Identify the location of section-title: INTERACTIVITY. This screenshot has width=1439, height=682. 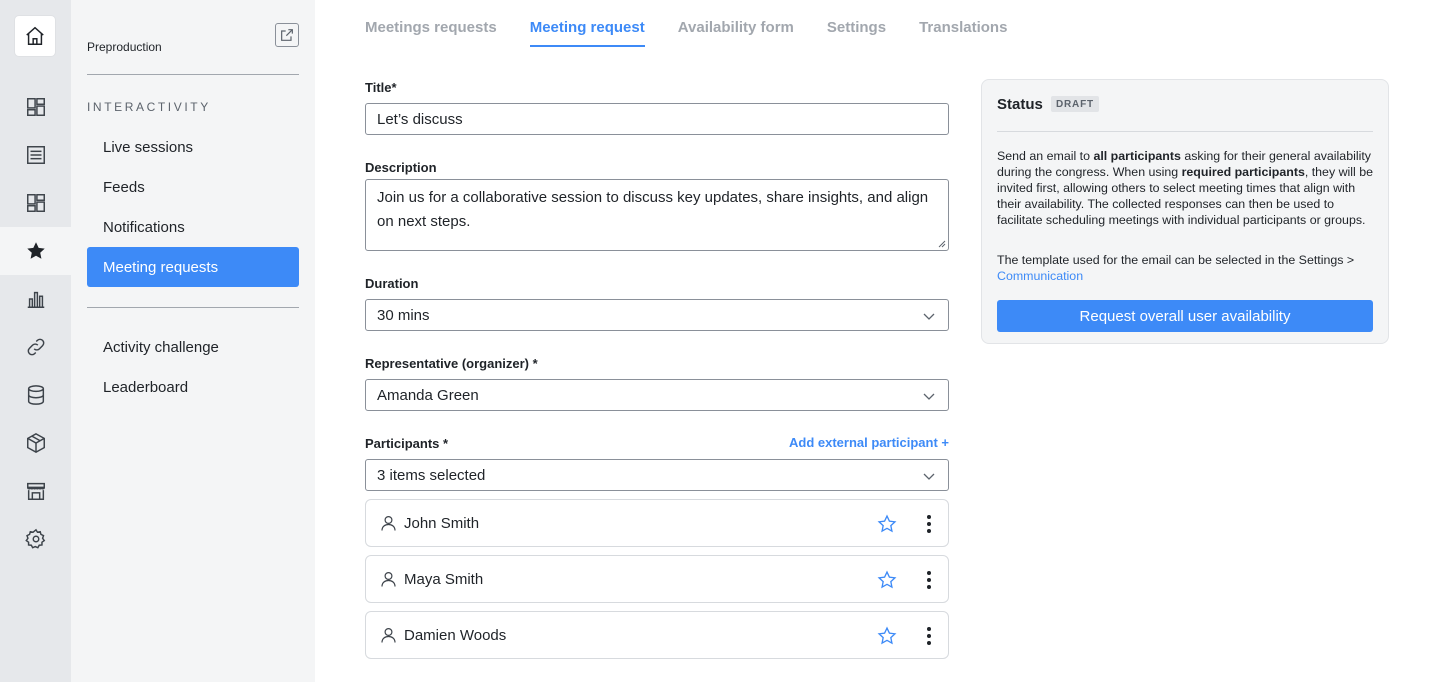
(149, 107).